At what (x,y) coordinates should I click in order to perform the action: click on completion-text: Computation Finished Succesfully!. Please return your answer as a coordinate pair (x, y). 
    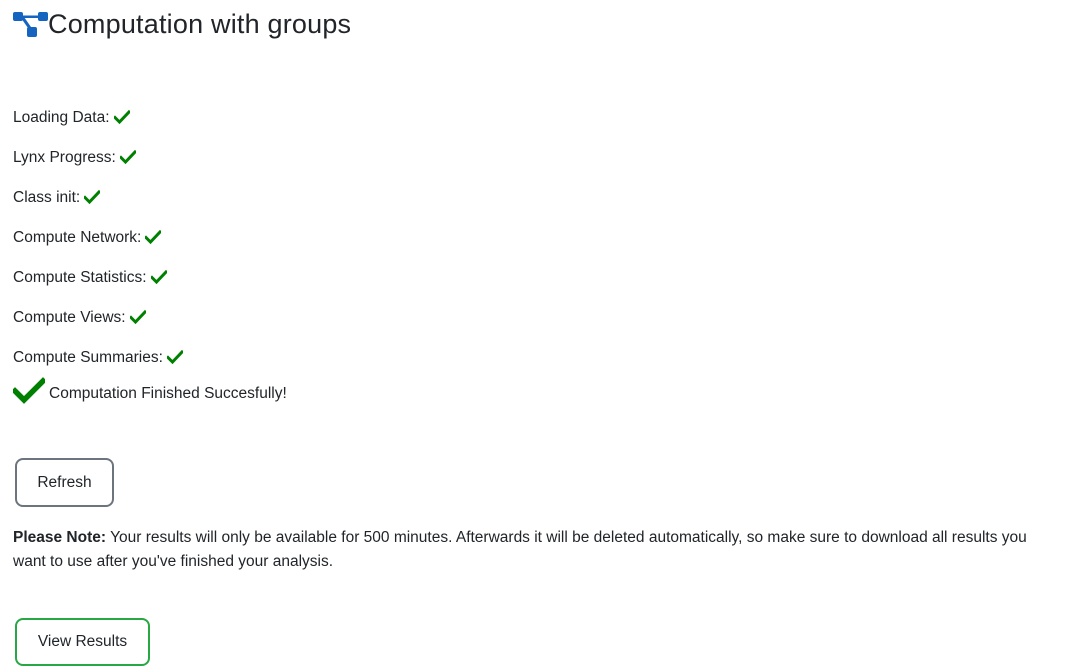
    Looking at the image, I should click on (168, 393).